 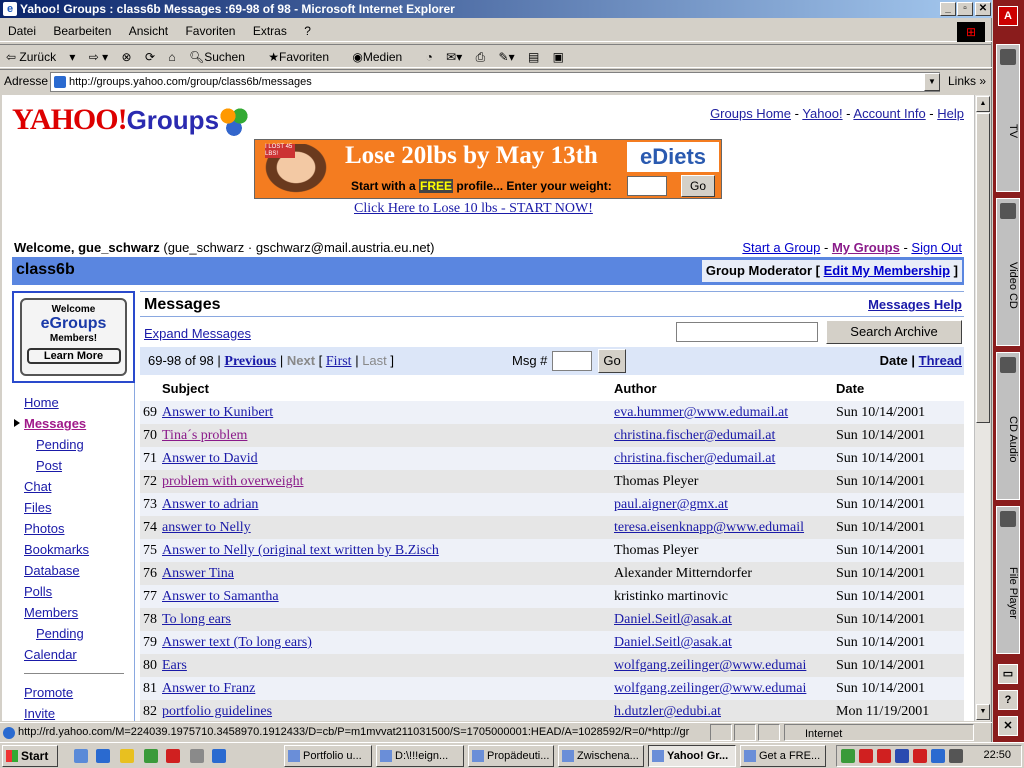 What do you see at coordinates (74, 612) in the screenshot?
I see `sidebar-item-members: Members` at bounding box center [74, 612].